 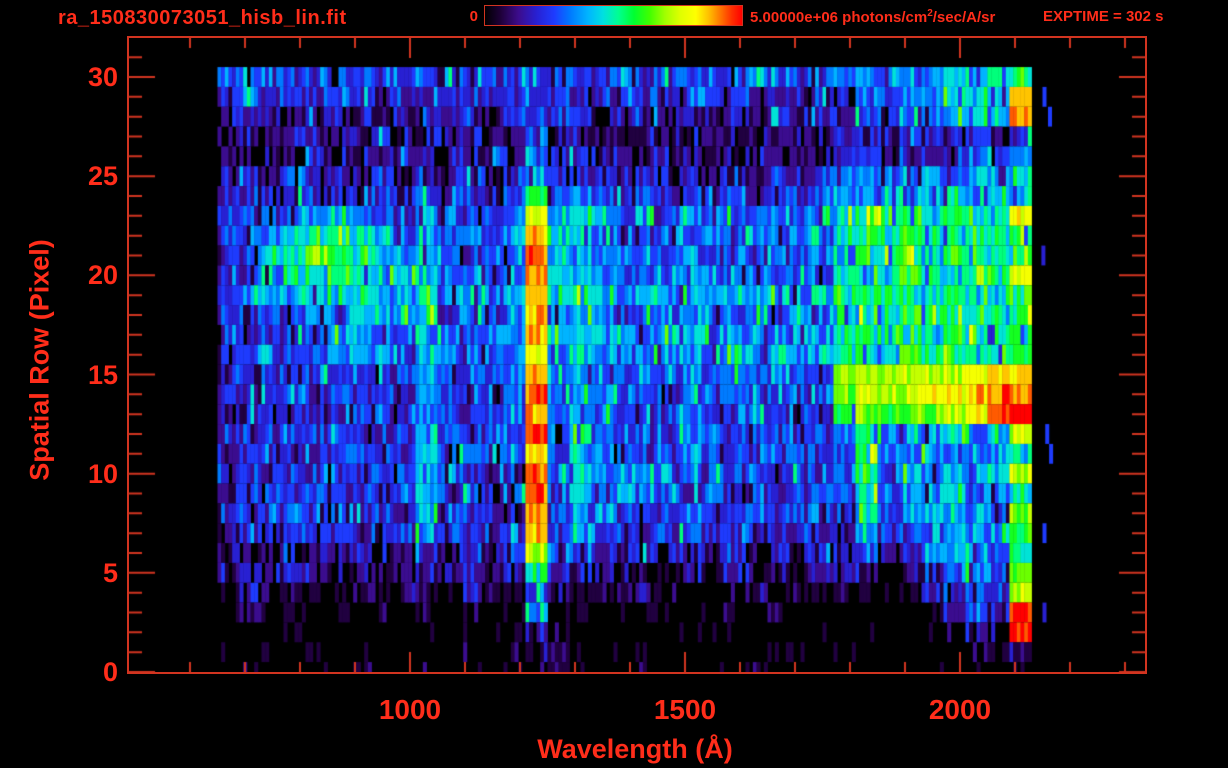 What do you see at coordinates (685, 709) in the screenshot?
I see `x-tick-label: 1500` at bounding box center [685, 709].